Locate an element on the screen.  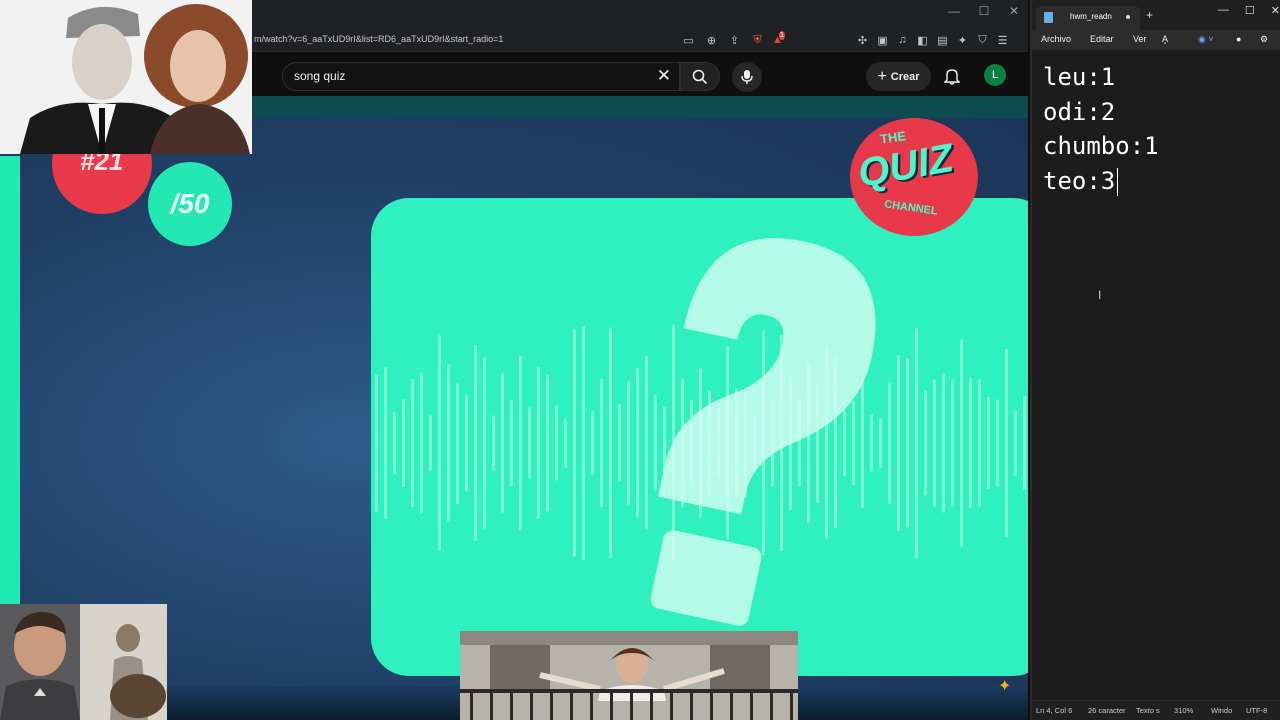
extension-badge: 1 is located at coordinates (781, 35).